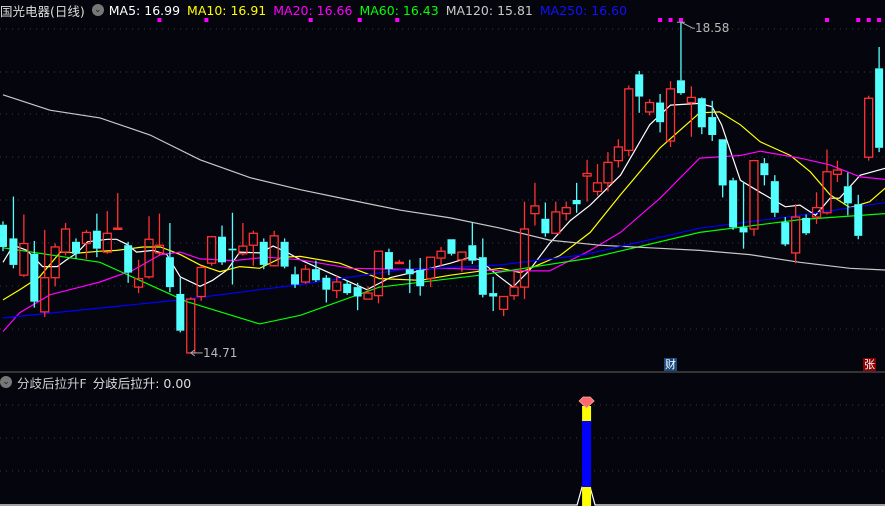 The image size is (885, 506). What do you see at coordinates (227, 10) in the screenshot?
I see `ma10-label: MA10: 16.91` at bounding box center [227, 10].